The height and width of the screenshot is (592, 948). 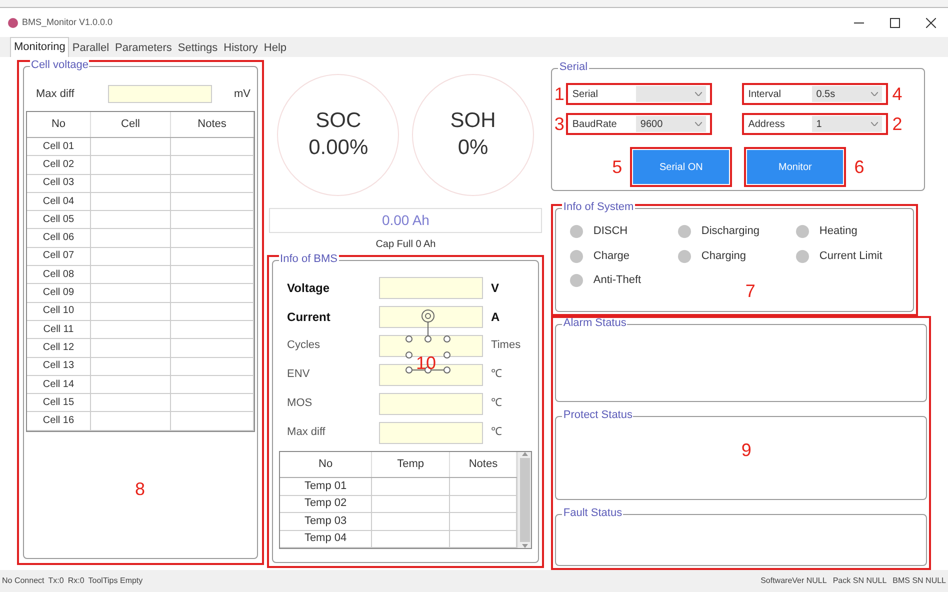 I want to click on menu-tab: Parameters, so click(x=143, y=48).